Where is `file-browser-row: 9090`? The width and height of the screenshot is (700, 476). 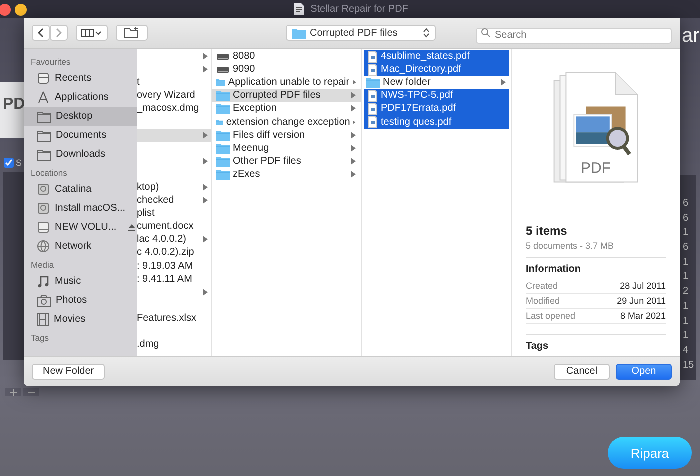
file-browser-row: 9090 is located at coordinates (286, 69).